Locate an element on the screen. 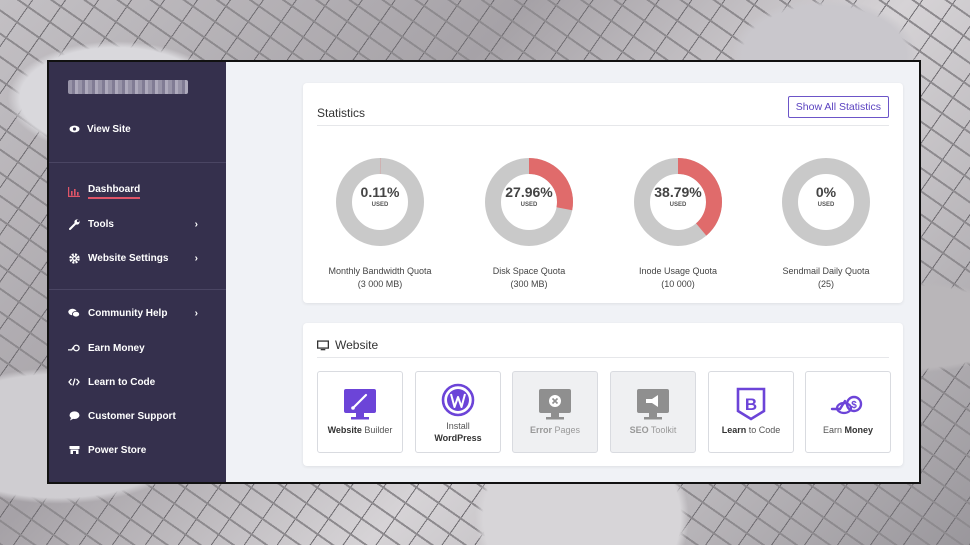  tile-label-bold: Money is located at coordinates (859, 430).